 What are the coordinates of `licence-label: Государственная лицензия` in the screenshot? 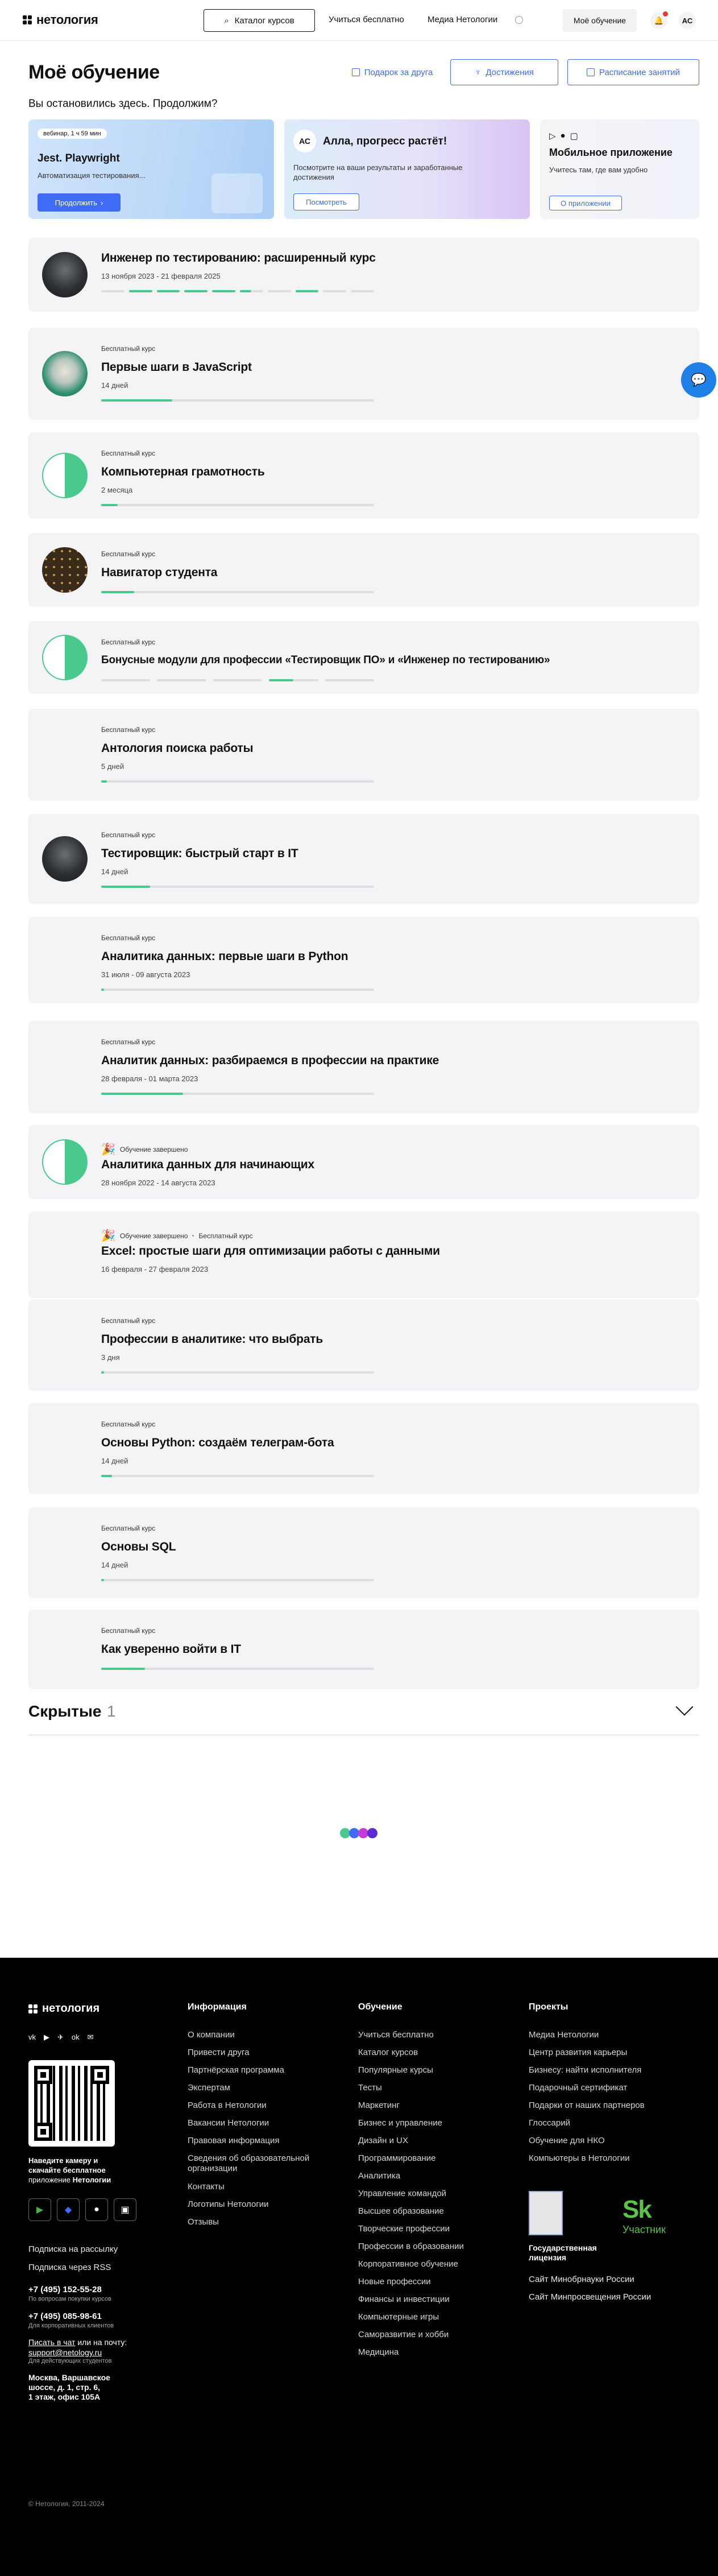 It's located at (563, 2253).